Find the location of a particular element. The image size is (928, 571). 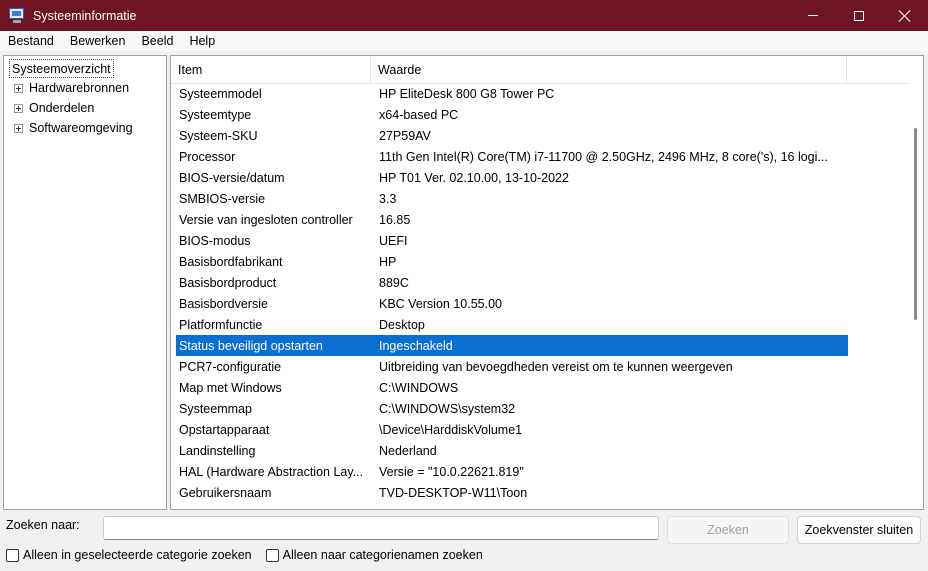

title-bar: Systeeminformatie is located at coordinates (464, 15).